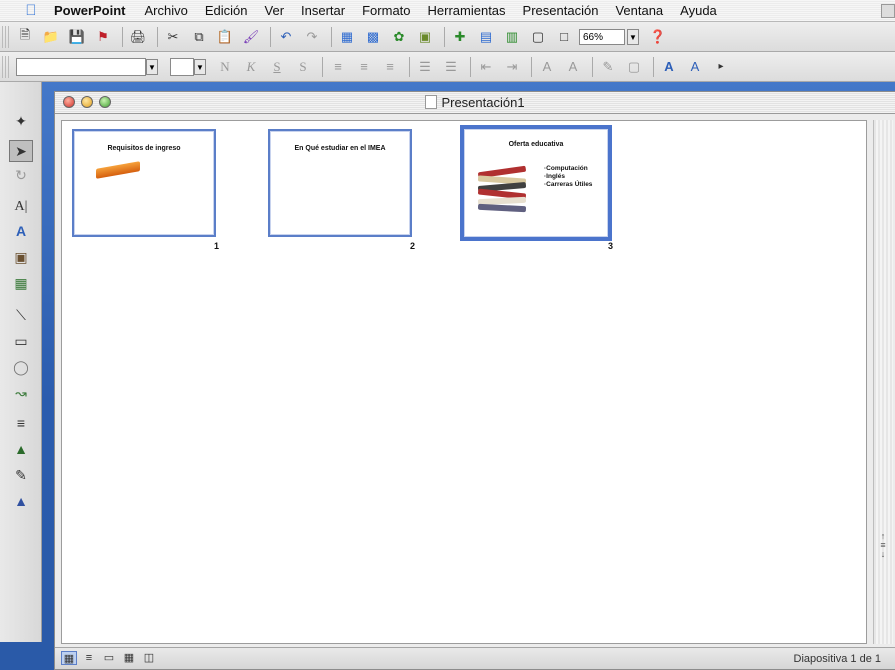  What do you see at coordinates (399, 37) in the screenshot?
I see `insert-clipart-icon: ✿` at bounding box center [399, 37].